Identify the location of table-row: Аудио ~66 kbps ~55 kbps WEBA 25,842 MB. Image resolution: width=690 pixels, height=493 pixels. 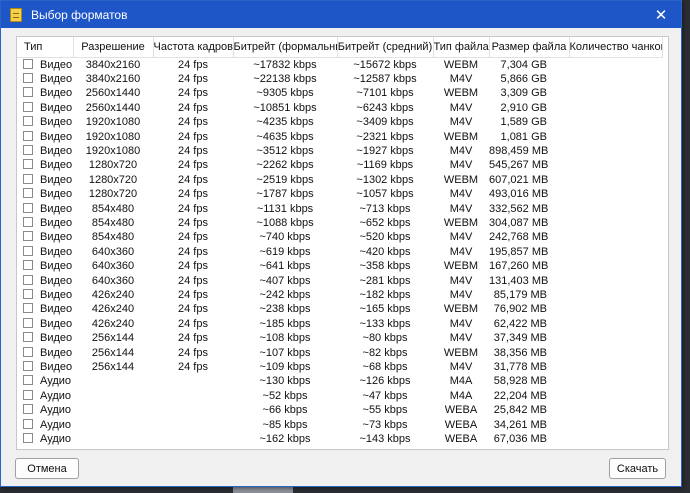
(339, 410).